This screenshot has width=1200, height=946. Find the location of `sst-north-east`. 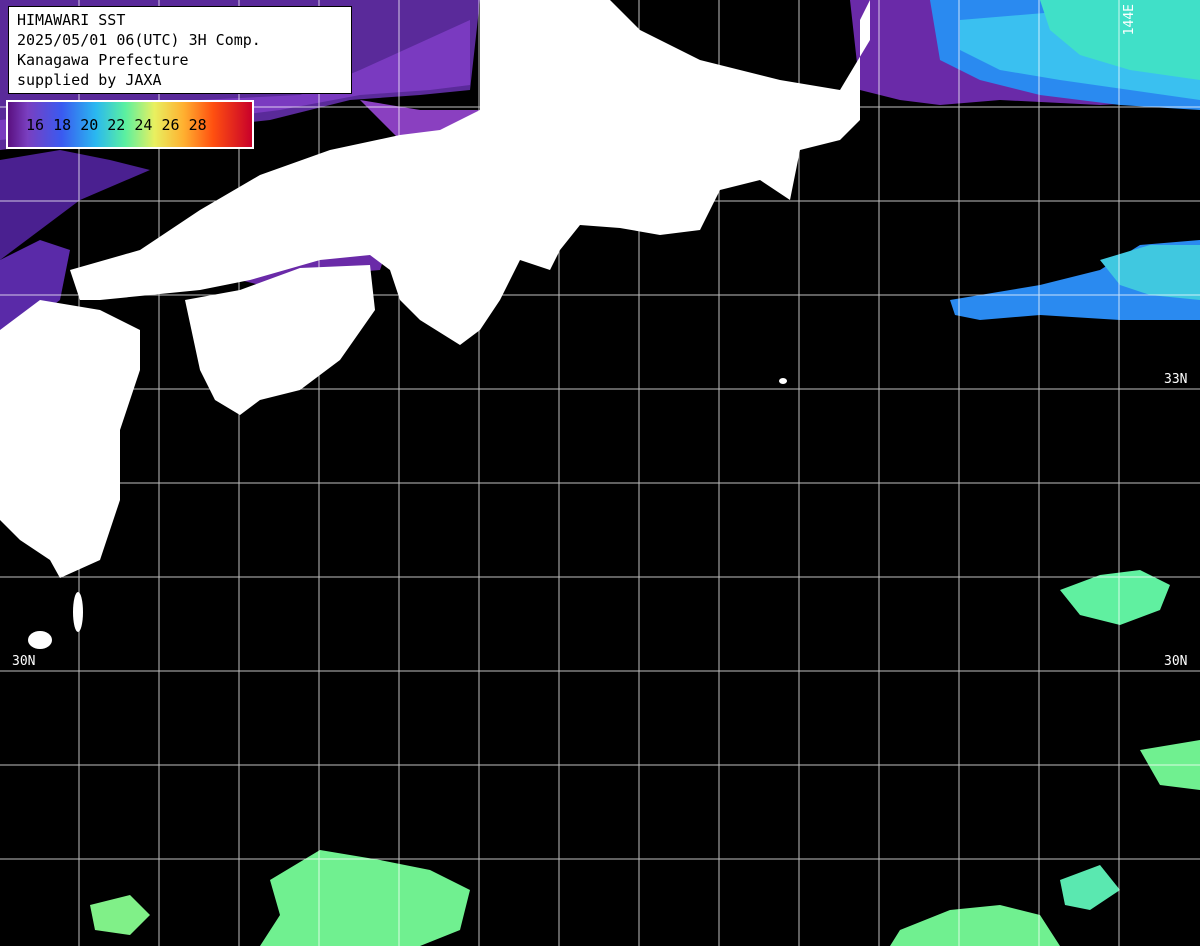

sst-north-east is located at coordinates (1025, 55).